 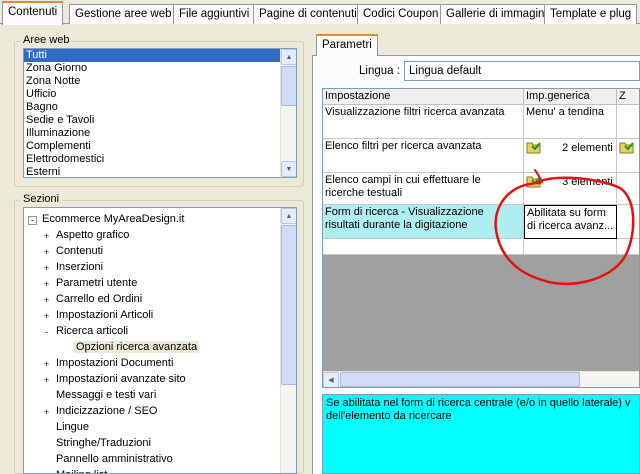 I want to click on tree-item: Messaggi e testi vari, so click(x=99, y=395).